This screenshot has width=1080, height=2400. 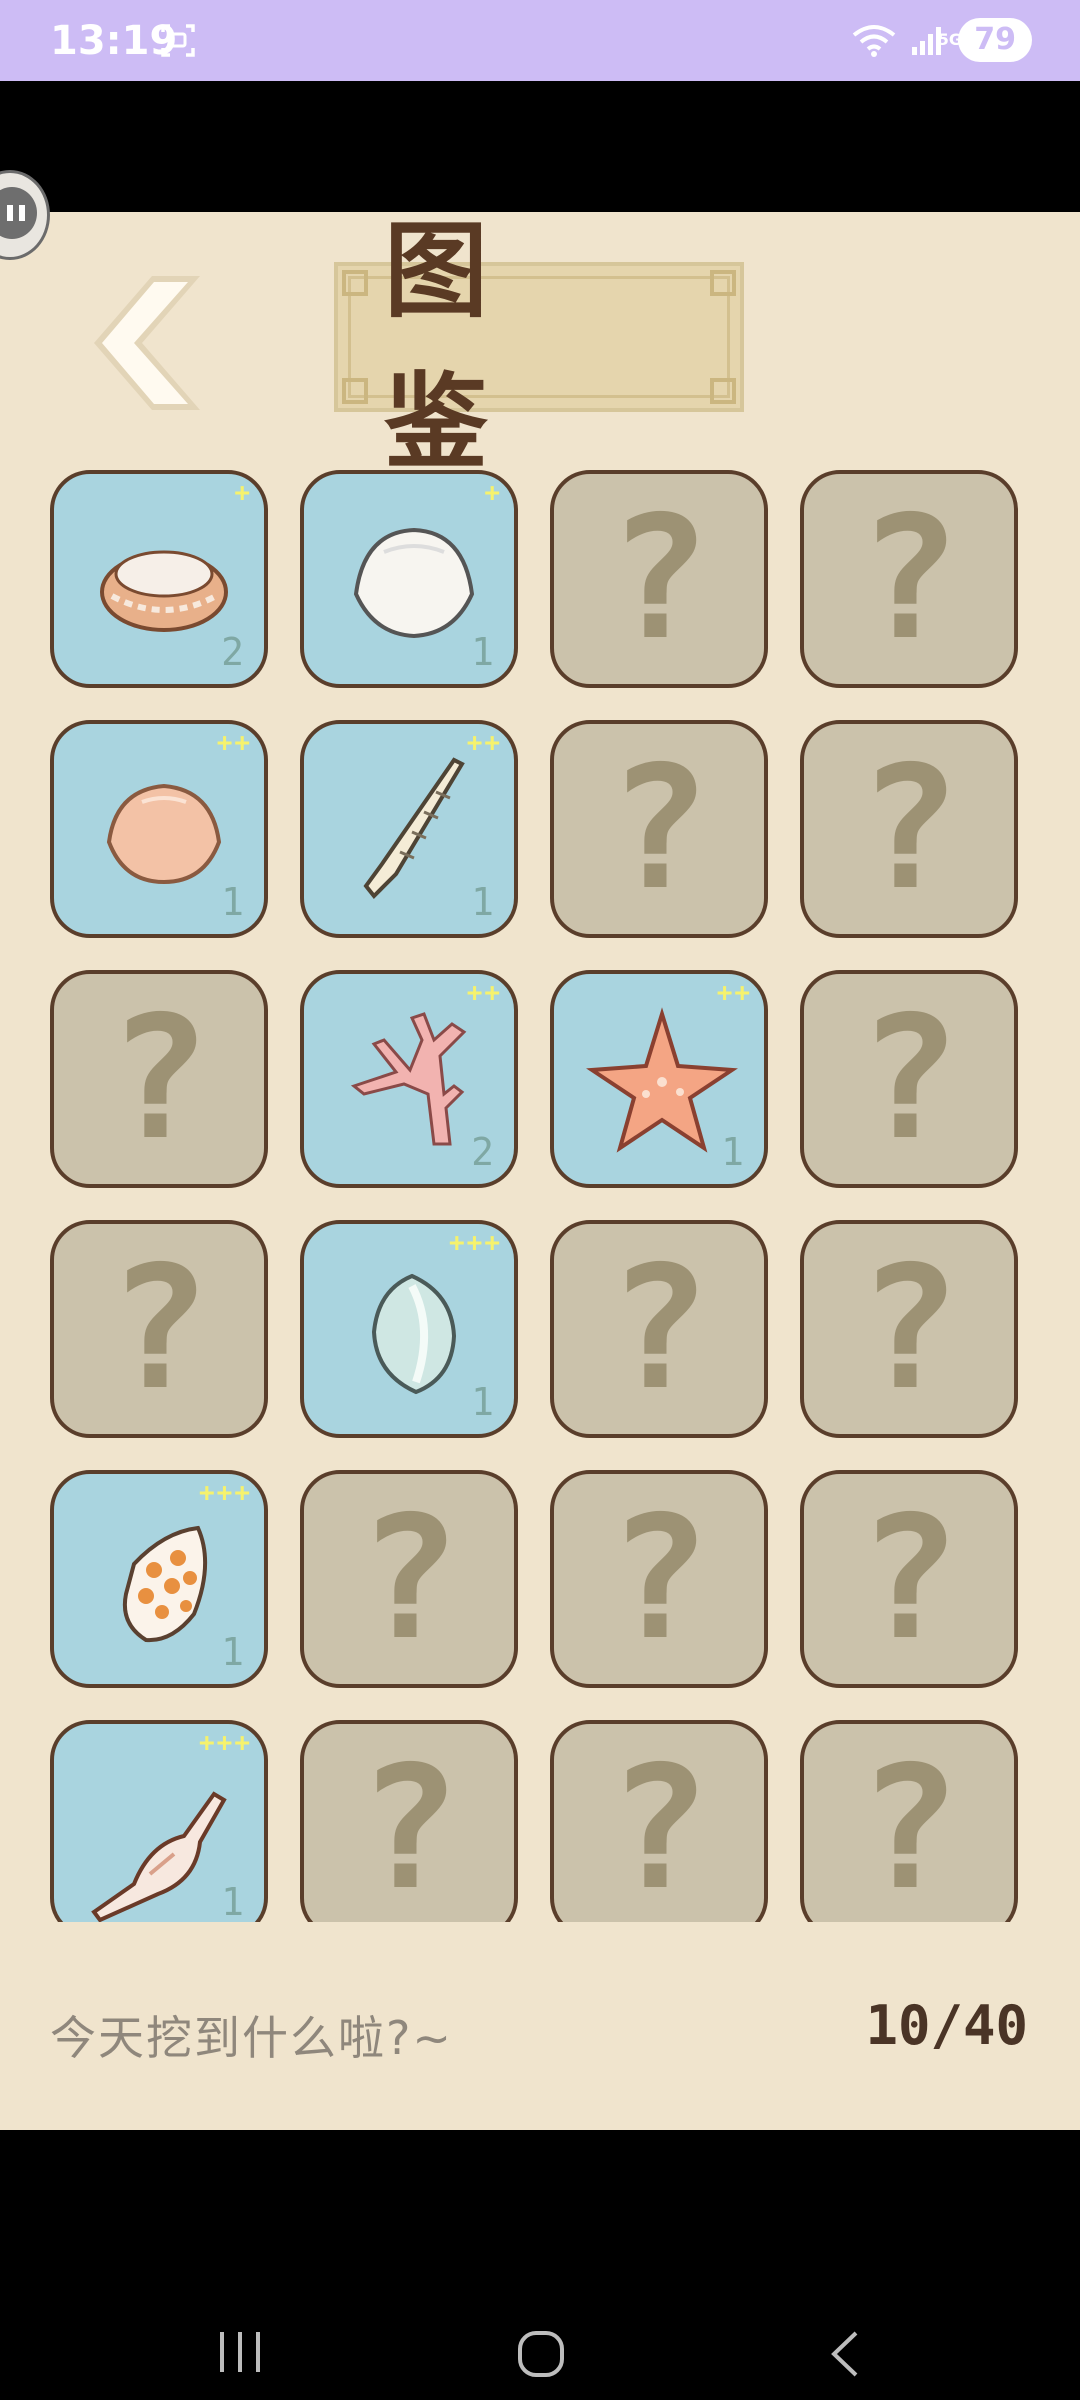 What do you see at coordinates (409, 579) in the screenshot?
I see `collection-card-white-shell: +1` at bounding box center [409, 579].